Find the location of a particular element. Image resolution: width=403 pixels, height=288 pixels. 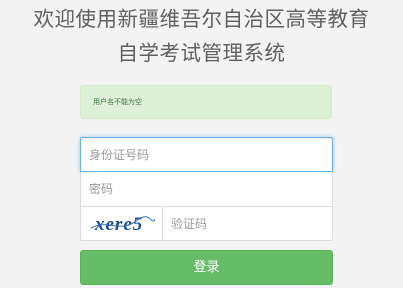

page-title-line2: 自学考试管理系统 is located at coordinates (201, 53).